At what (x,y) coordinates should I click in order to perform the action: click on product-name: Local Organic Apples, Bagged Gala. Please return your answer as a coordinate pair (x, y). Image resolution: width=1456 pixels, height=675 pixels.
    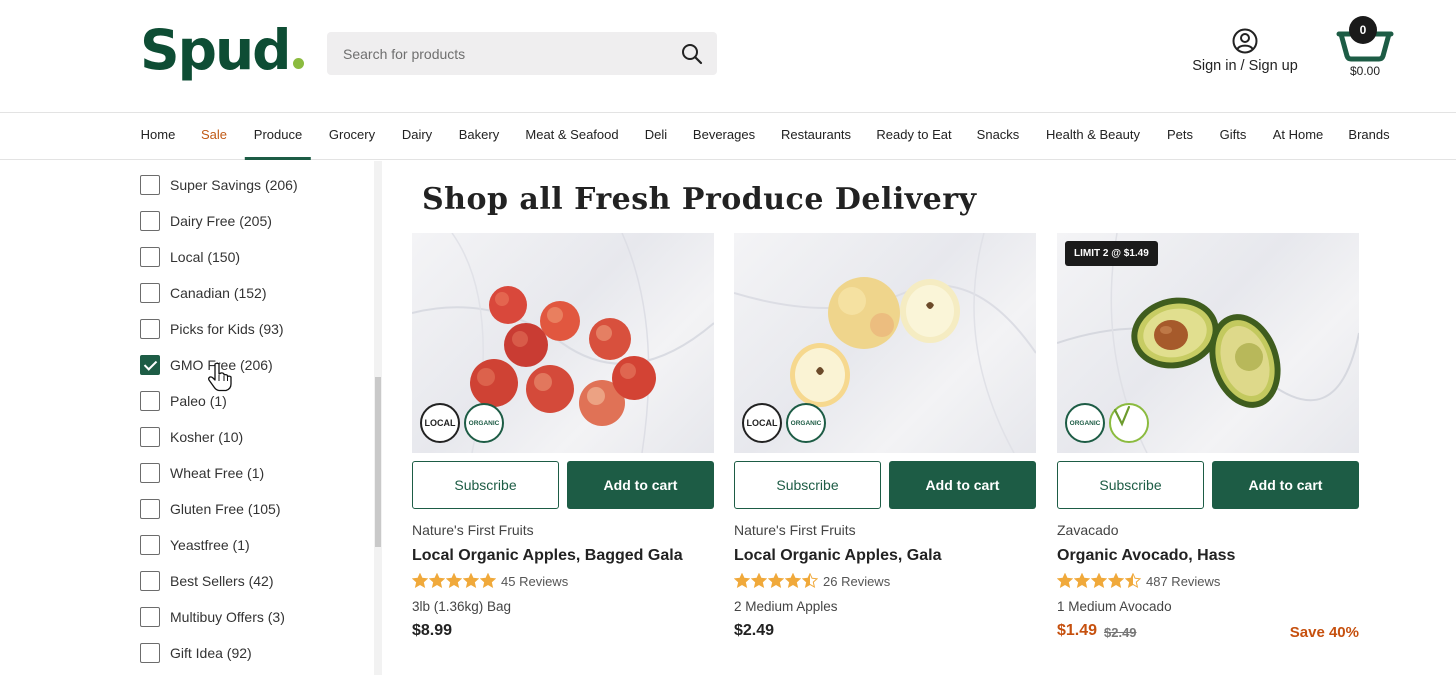
    Looking at the image, I should click on (547, 556).